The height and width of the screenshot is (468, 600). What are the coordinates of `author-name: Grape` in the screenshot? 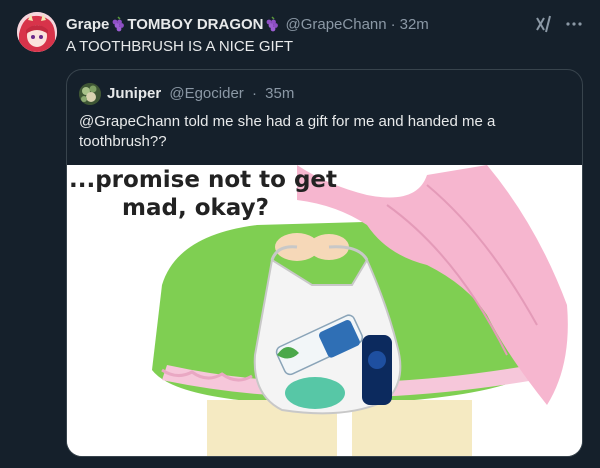 It's located at (87, 24).